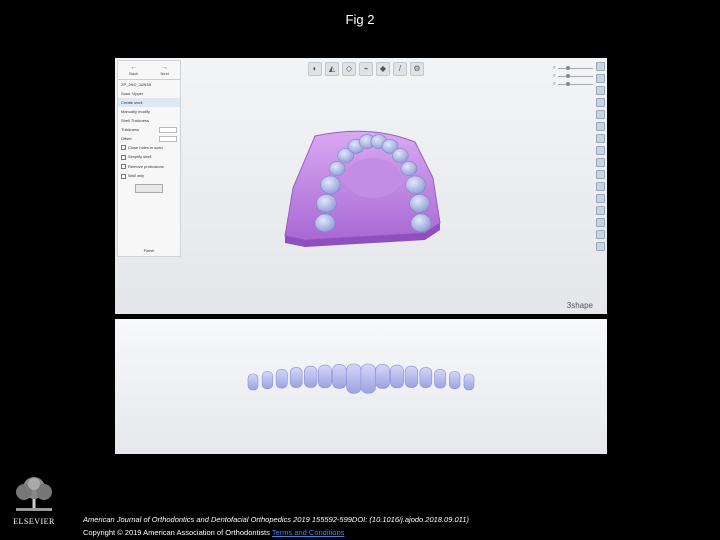 This screenshot has width=720, height=540. I want to click on 3shape-logo: 3shape, so click(579, 305).